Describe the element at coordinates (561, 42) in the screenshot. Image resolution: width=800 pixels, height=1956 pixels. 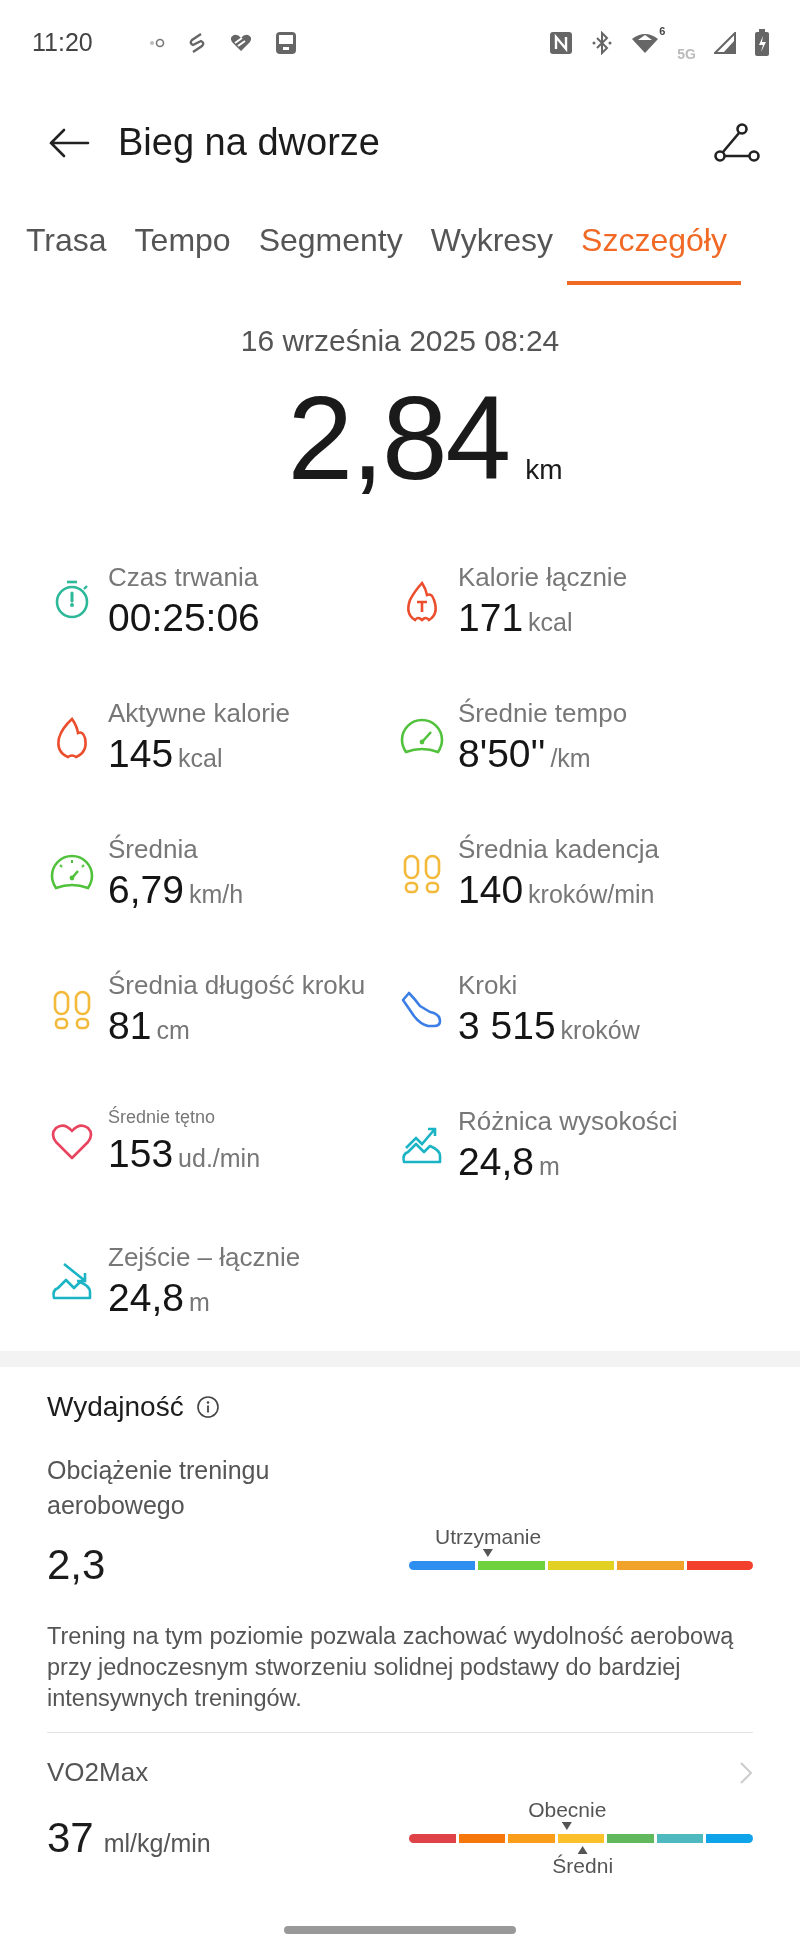
I see `nfc-icon` at that location.